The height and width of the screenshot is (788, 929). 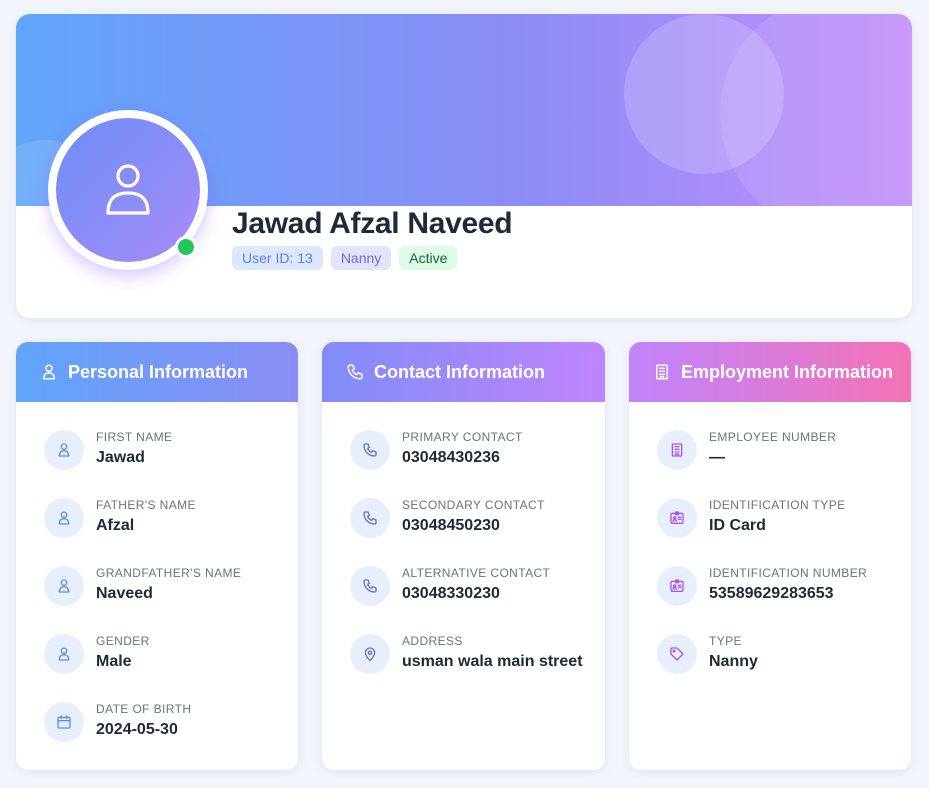 I want to click on field-value: 03048430236, so click(x=451, y=457).